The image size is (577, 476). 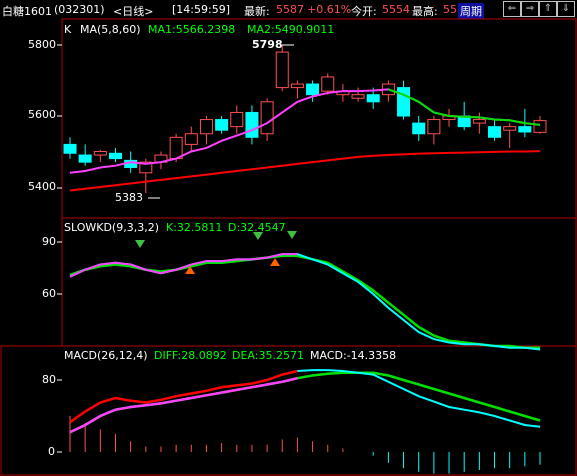 I want to click on kd-d-value: D:32.4547, so click(x=257, y=227).